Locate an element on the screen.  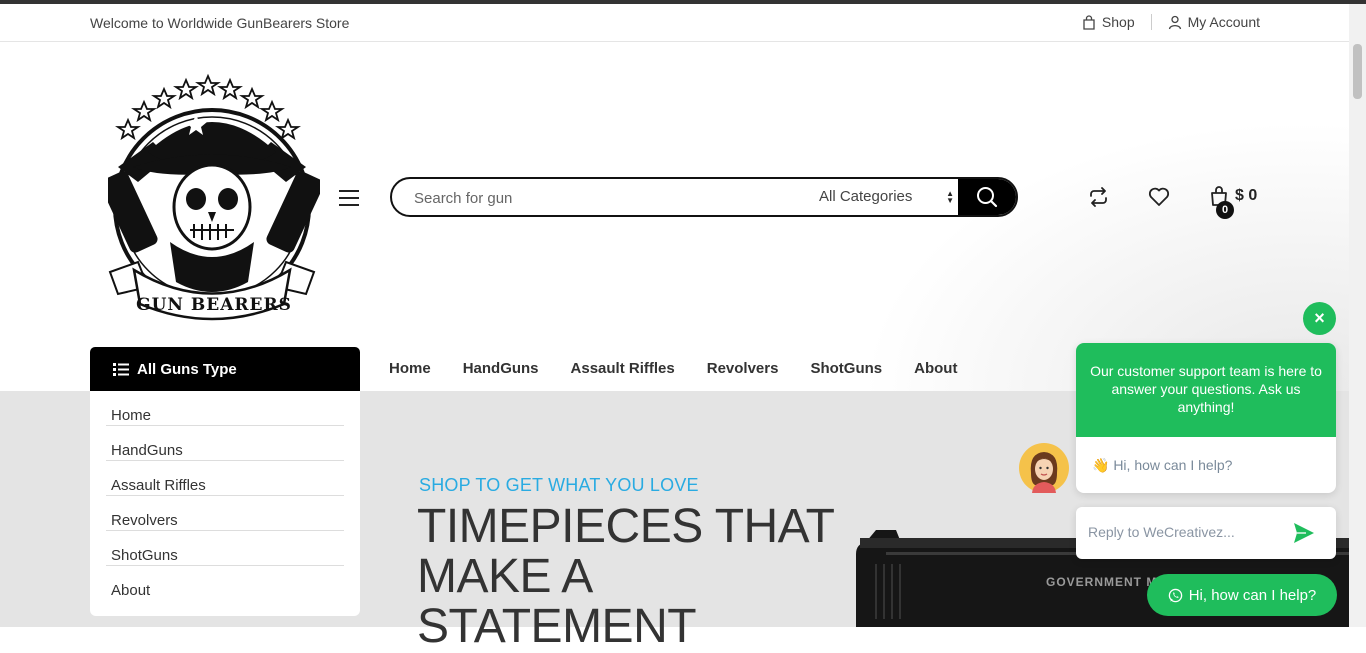
nav-about: About is located at coordinates (935, 368).